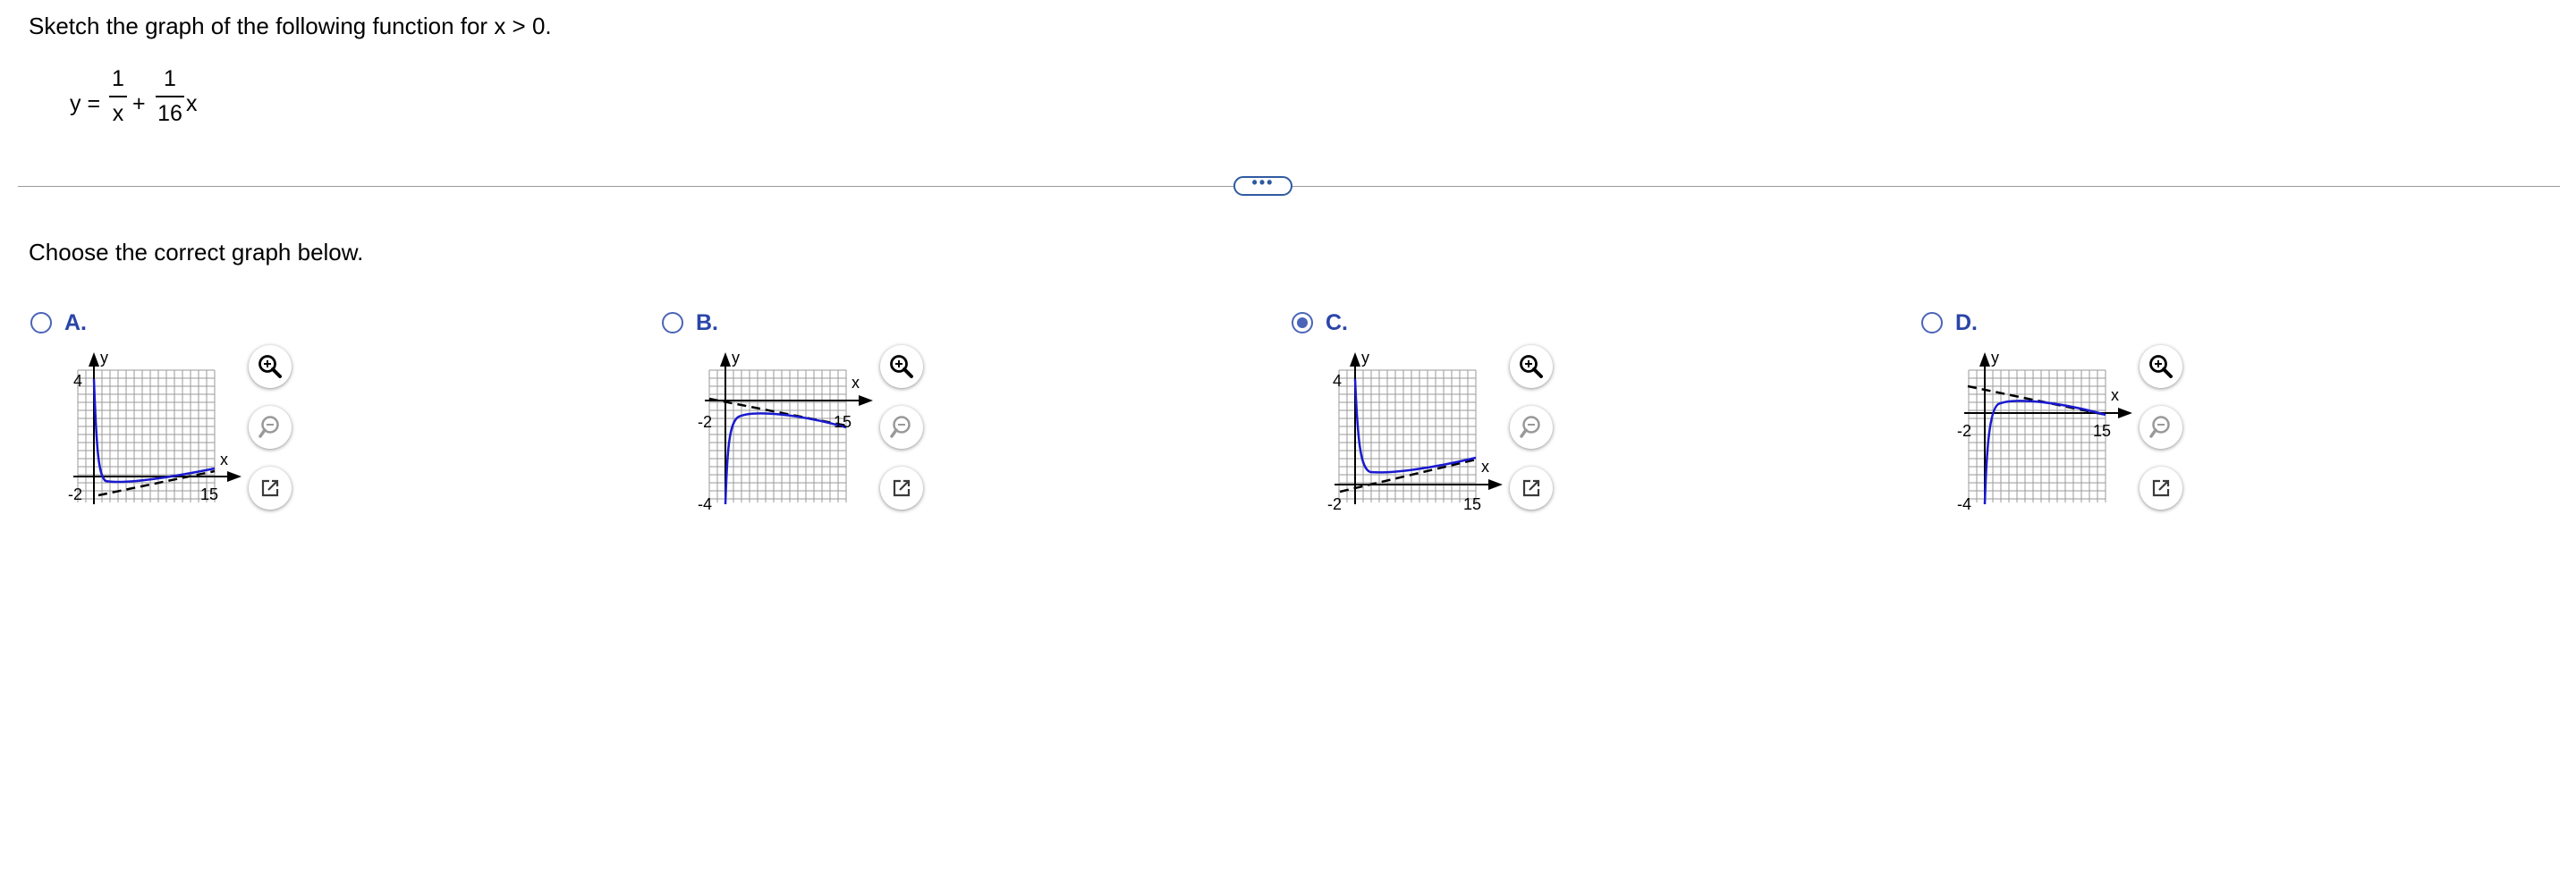 The width and height of the screenshot is (2576, 869). What do you see at coordinates (85, 103) in the screenshot?
I see `equation-lhs: y =` at bounding box center [85, 103].